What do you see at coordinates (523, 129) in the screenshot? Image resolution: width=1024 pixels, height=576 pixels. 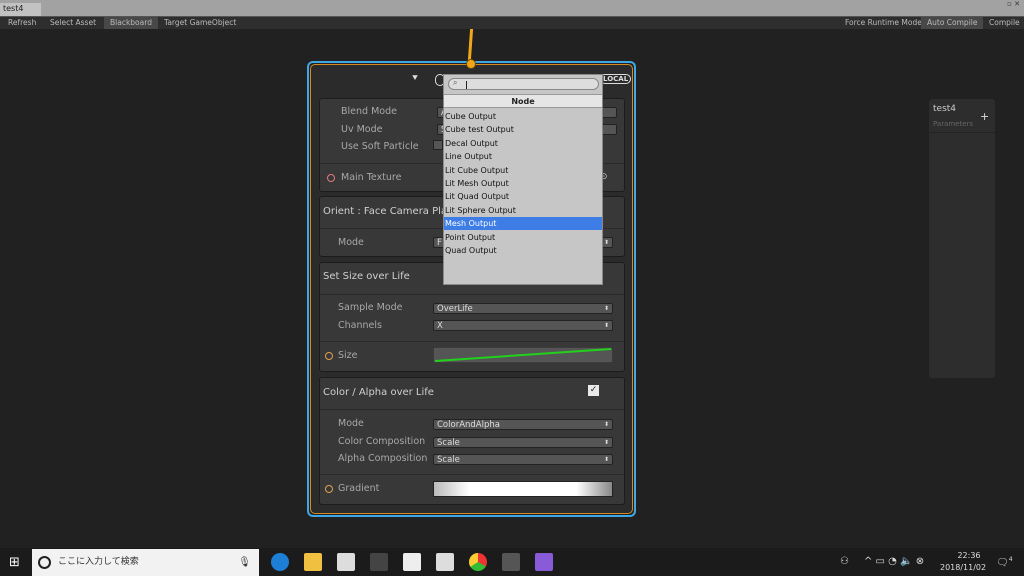 I see `node-option: Cube test Output` at bounding box center [523, 129].